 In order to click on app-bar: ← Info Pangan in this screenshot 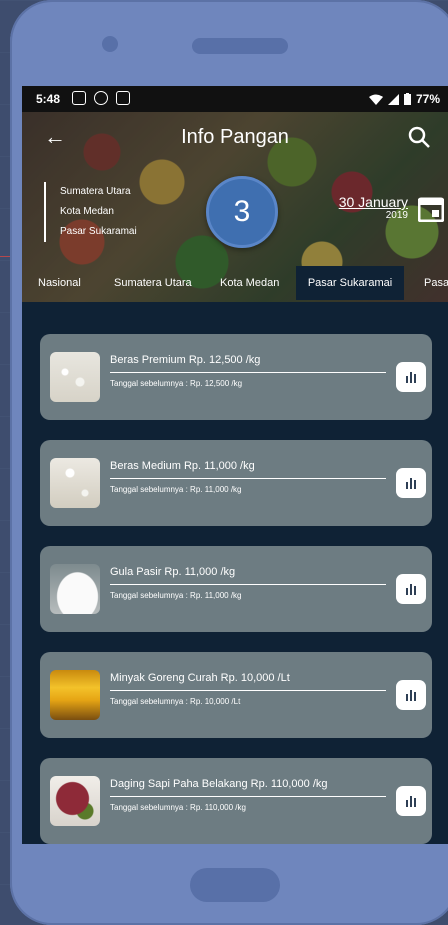, I will do `click(235, 139)`.